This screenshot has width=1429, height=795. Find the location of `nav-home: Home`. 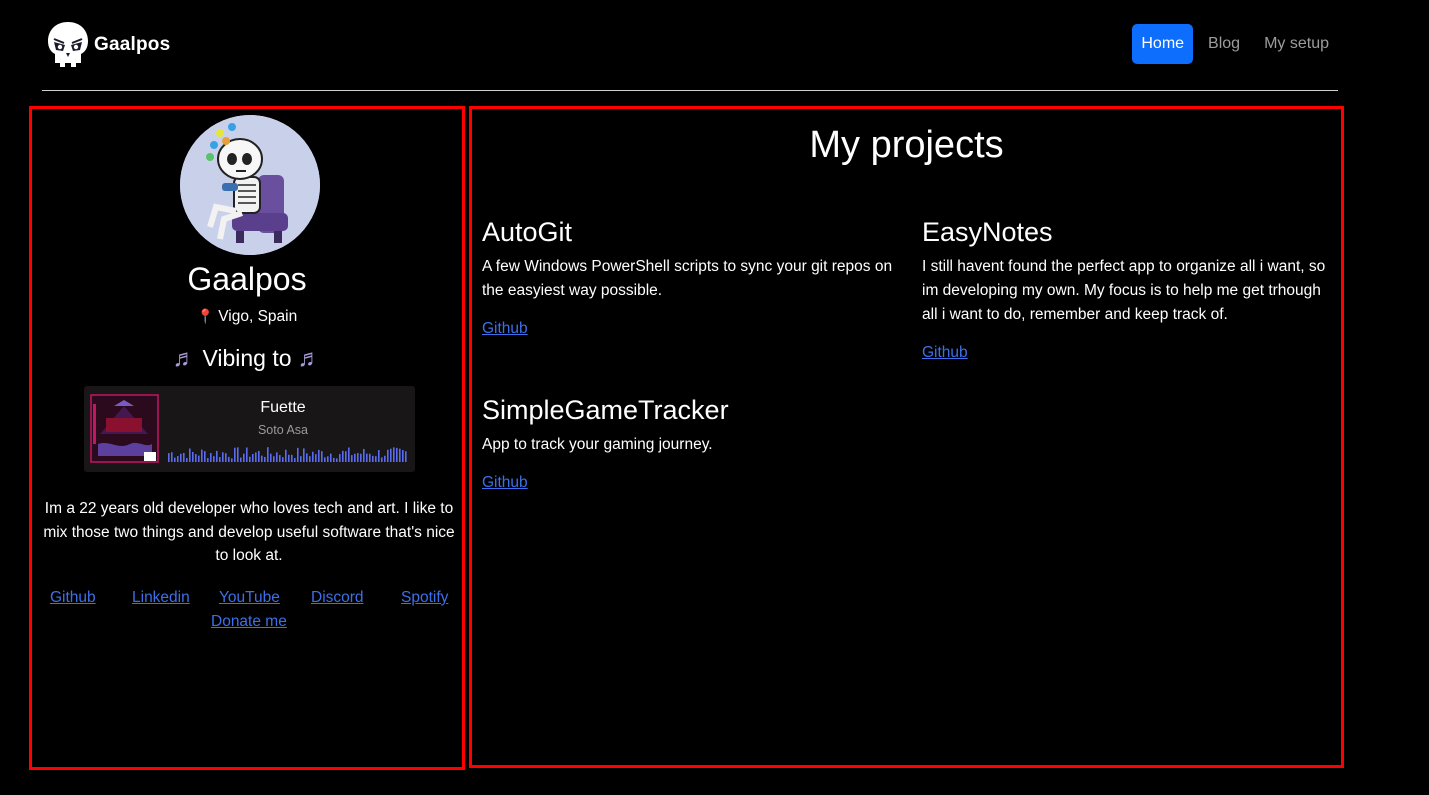

nav-home: Home is located at coordinates (1163, 44).